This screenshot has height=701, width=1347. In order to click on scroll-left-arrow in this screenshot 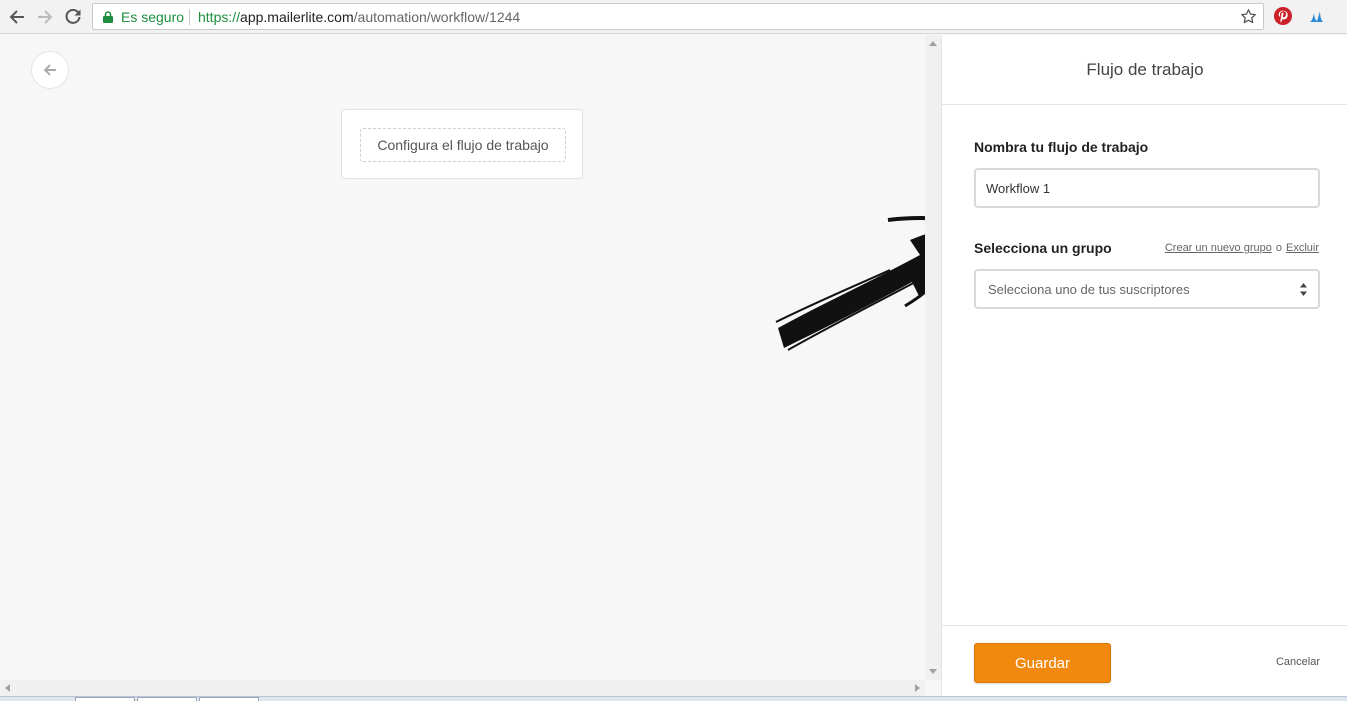, I will do `click(7, 688)`.